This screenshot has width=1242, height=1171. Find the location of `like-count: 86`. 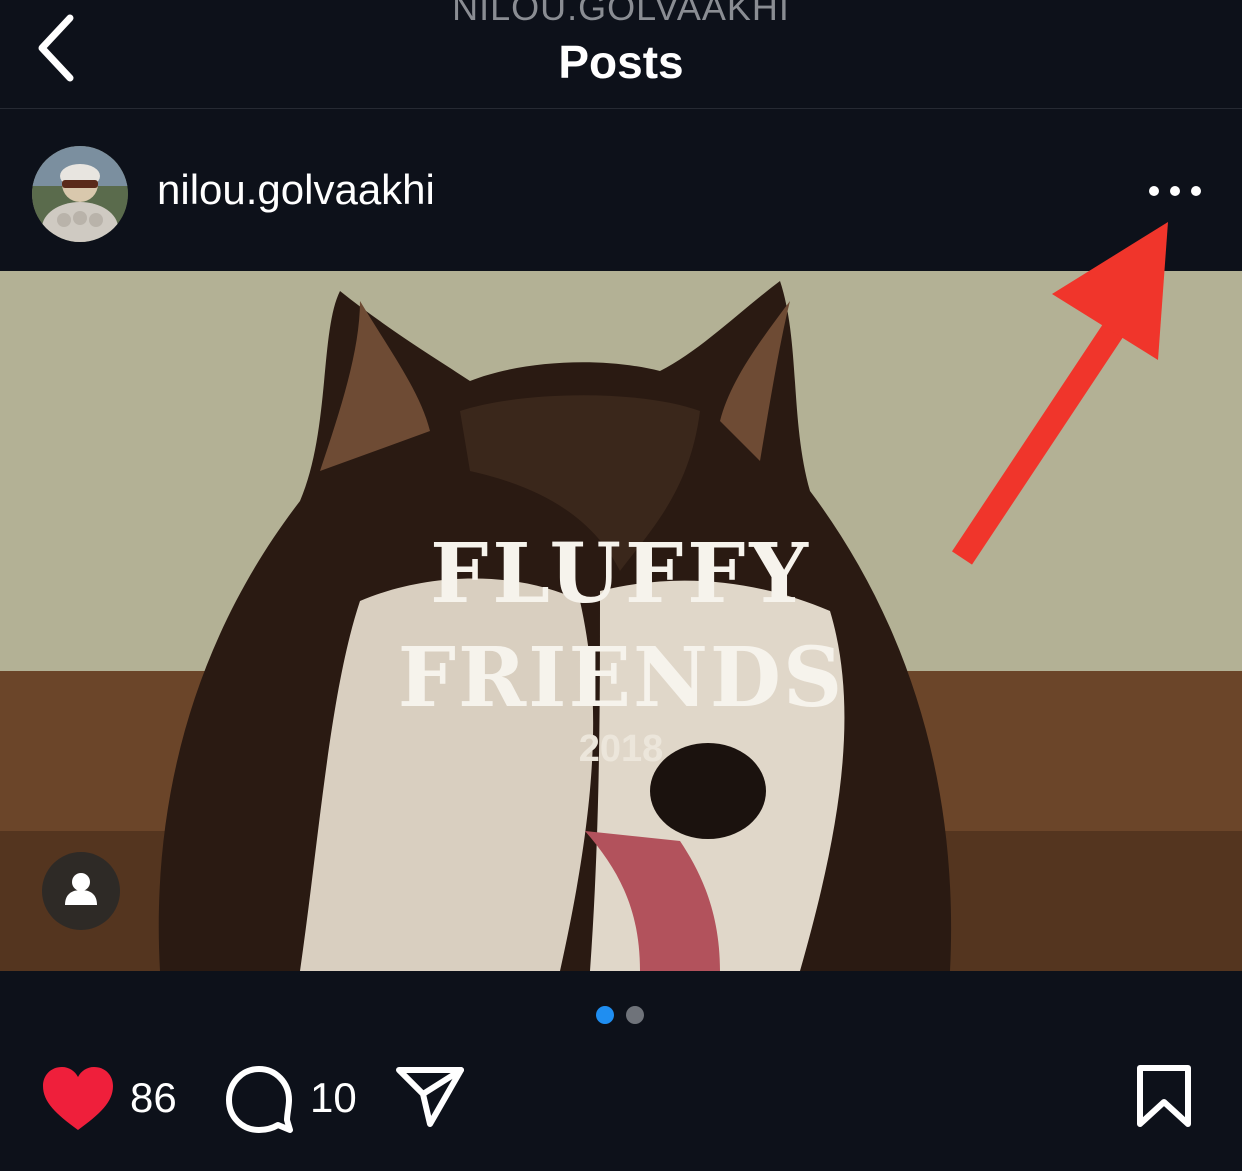

like-count: 86 is located at coordinates (153, 1098).